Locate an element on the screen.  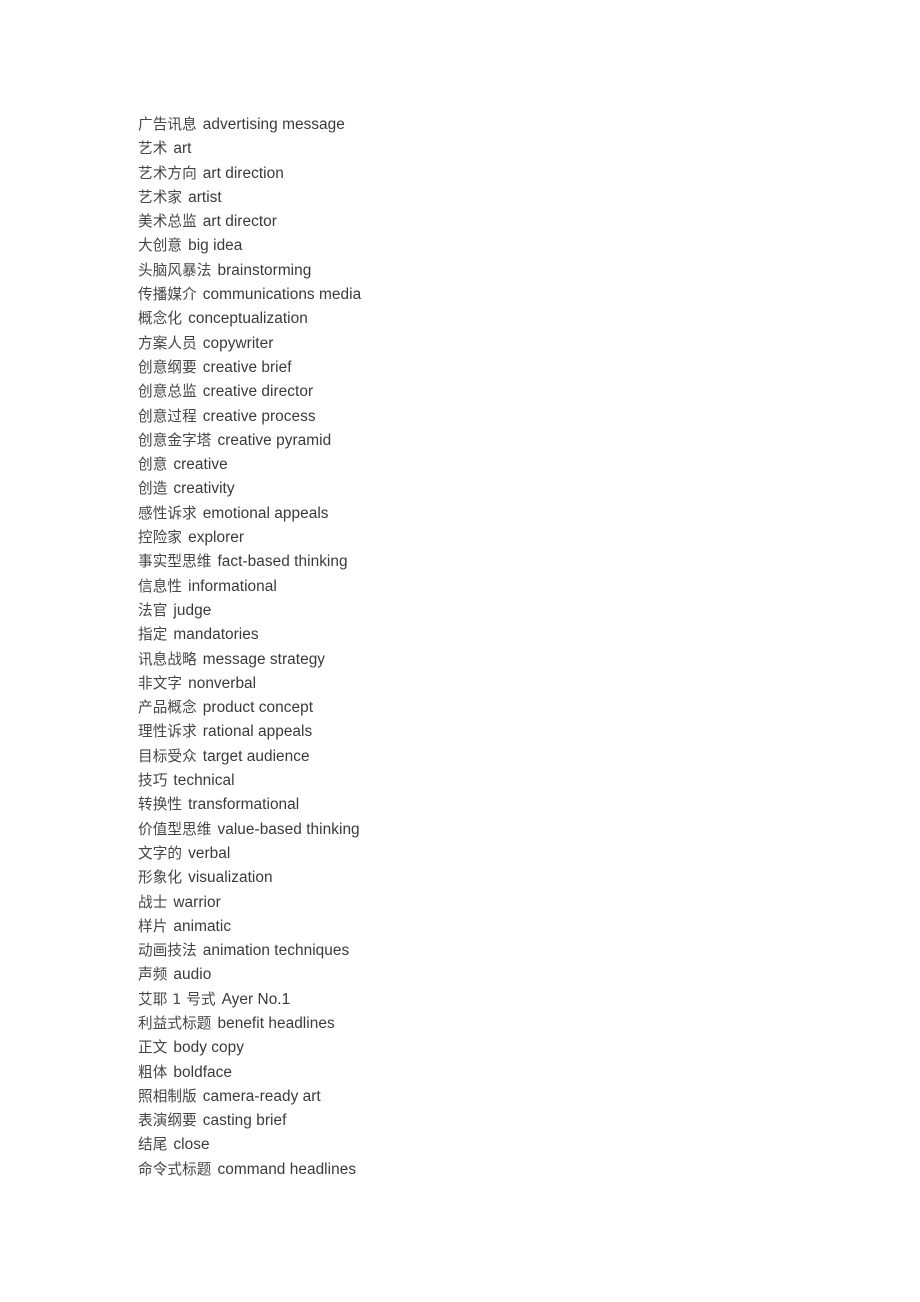
glossary-term-chinese: 价值型思维 is located at coordinates (175, 829).